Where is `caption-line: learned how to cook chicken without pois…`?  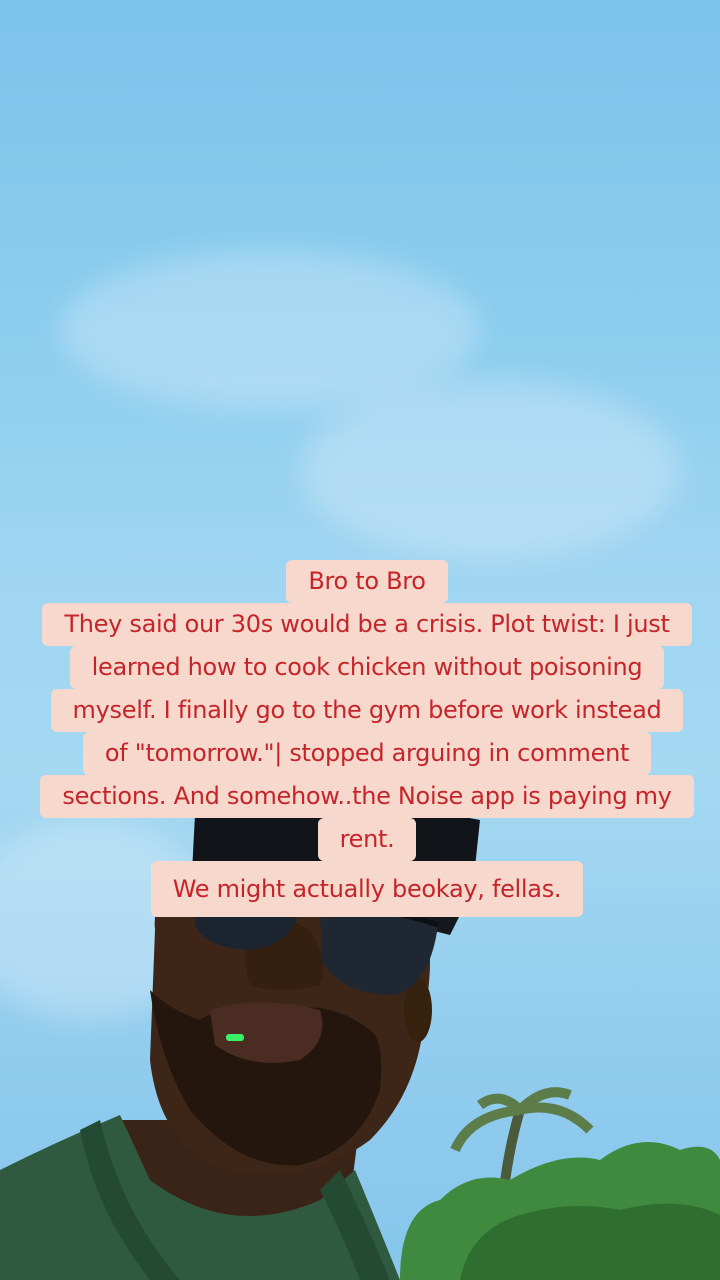
caption-line: learned how to cook chicken without pois… is located at coordinates (367, 667).